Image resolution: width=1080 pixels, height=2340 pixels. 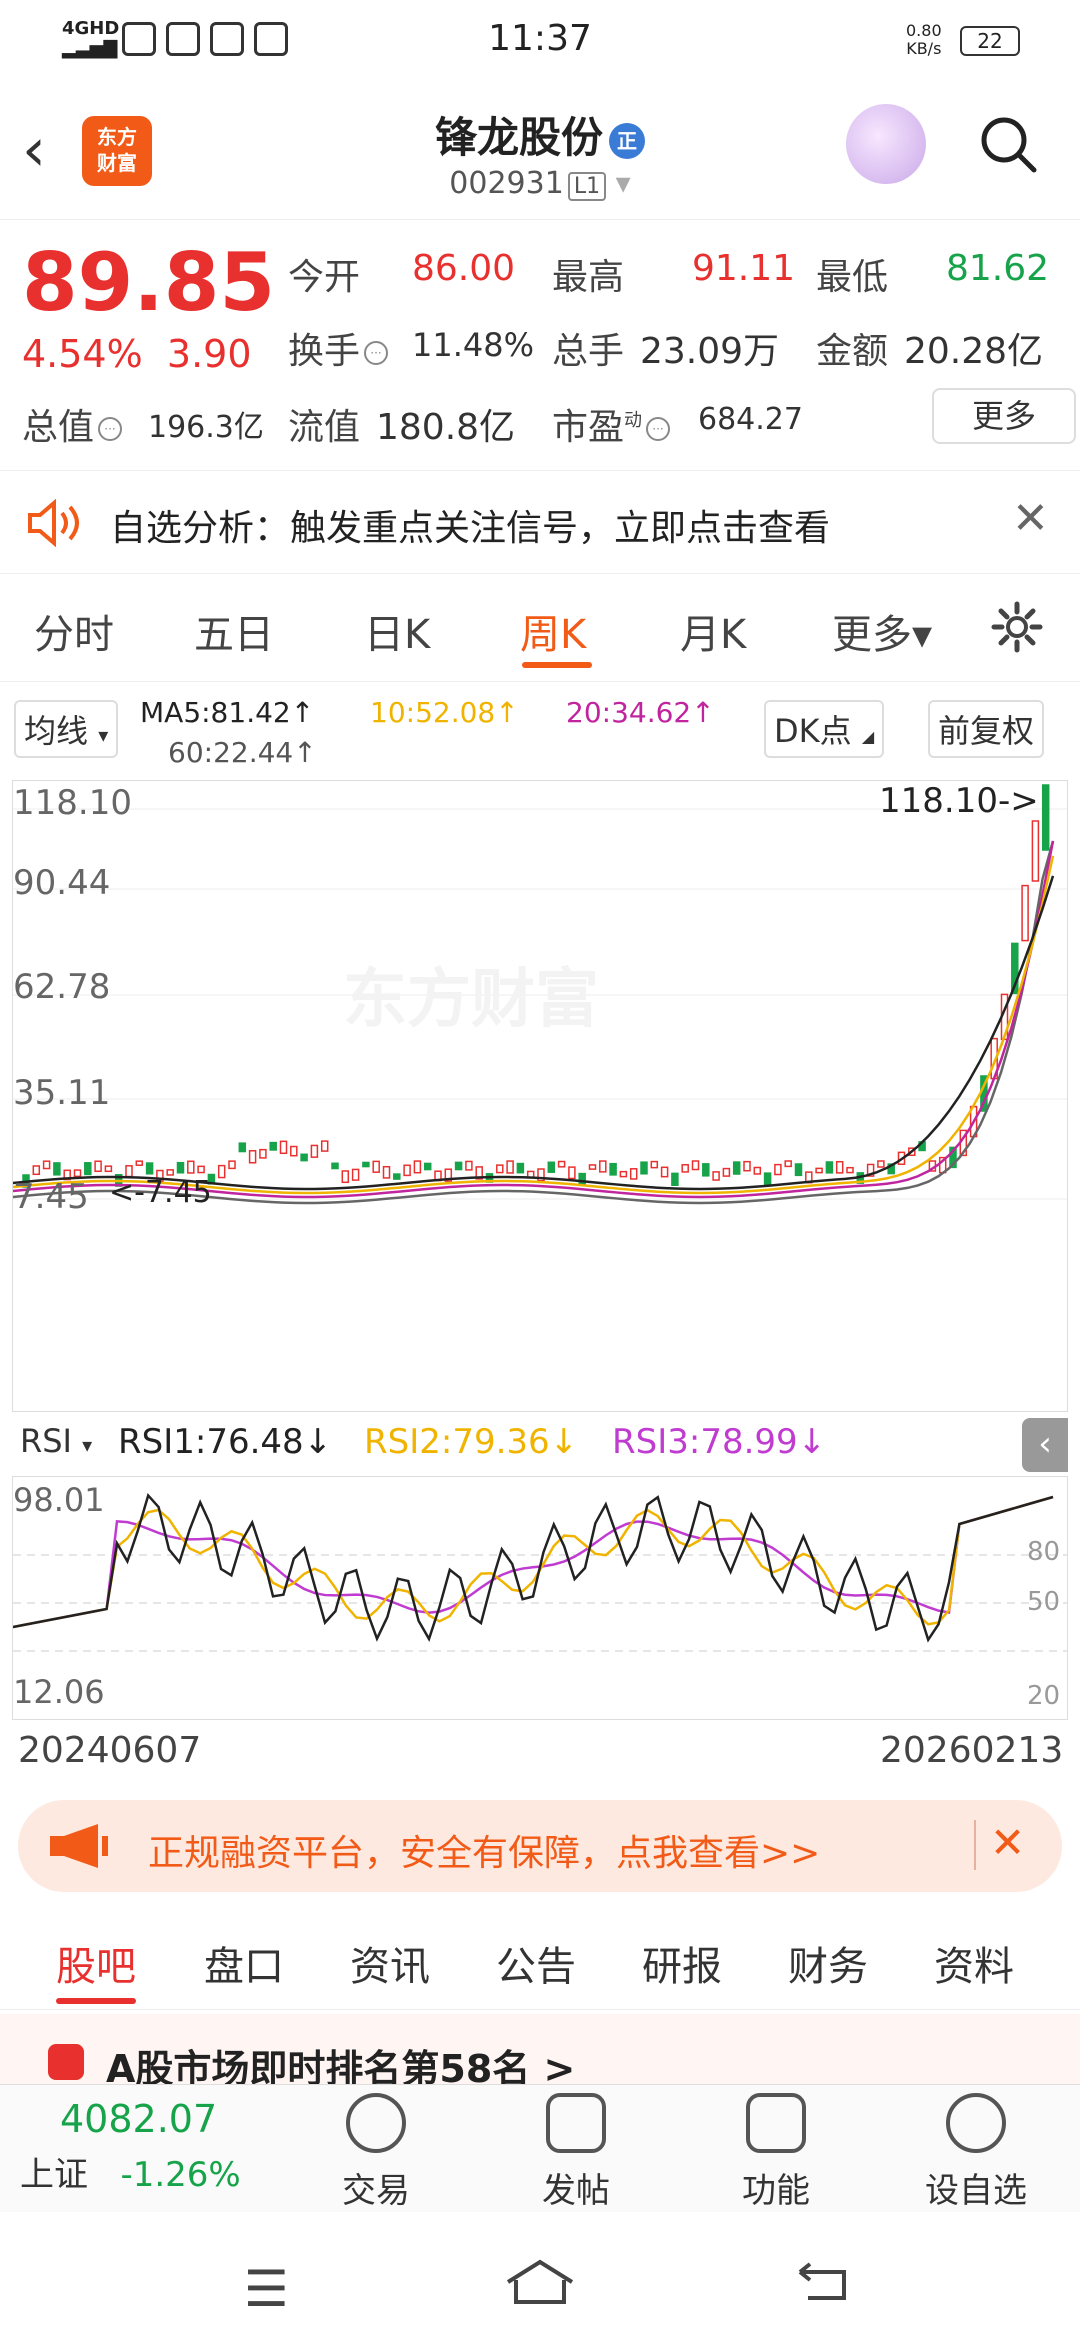 I want to click on tab-monthly-k: 月K, so click(x=713, y=631).